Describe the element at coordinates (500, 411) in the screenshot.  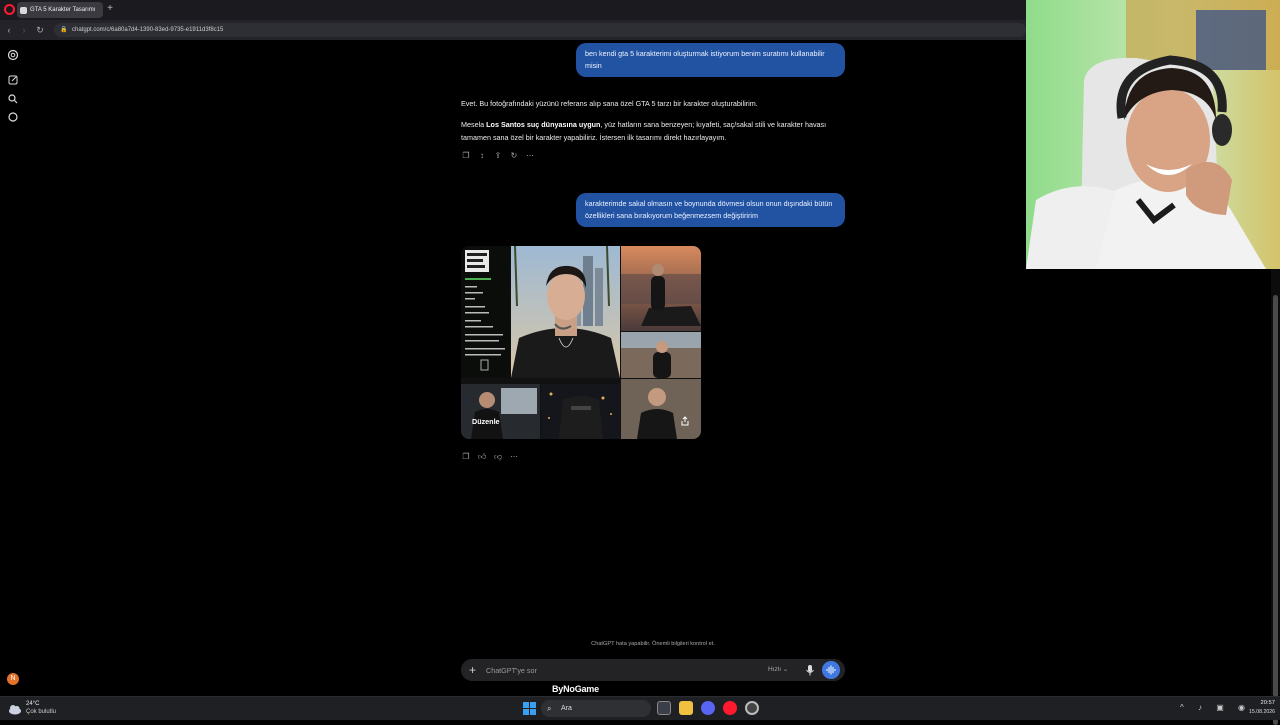
I see `character-driving-image` at that location.